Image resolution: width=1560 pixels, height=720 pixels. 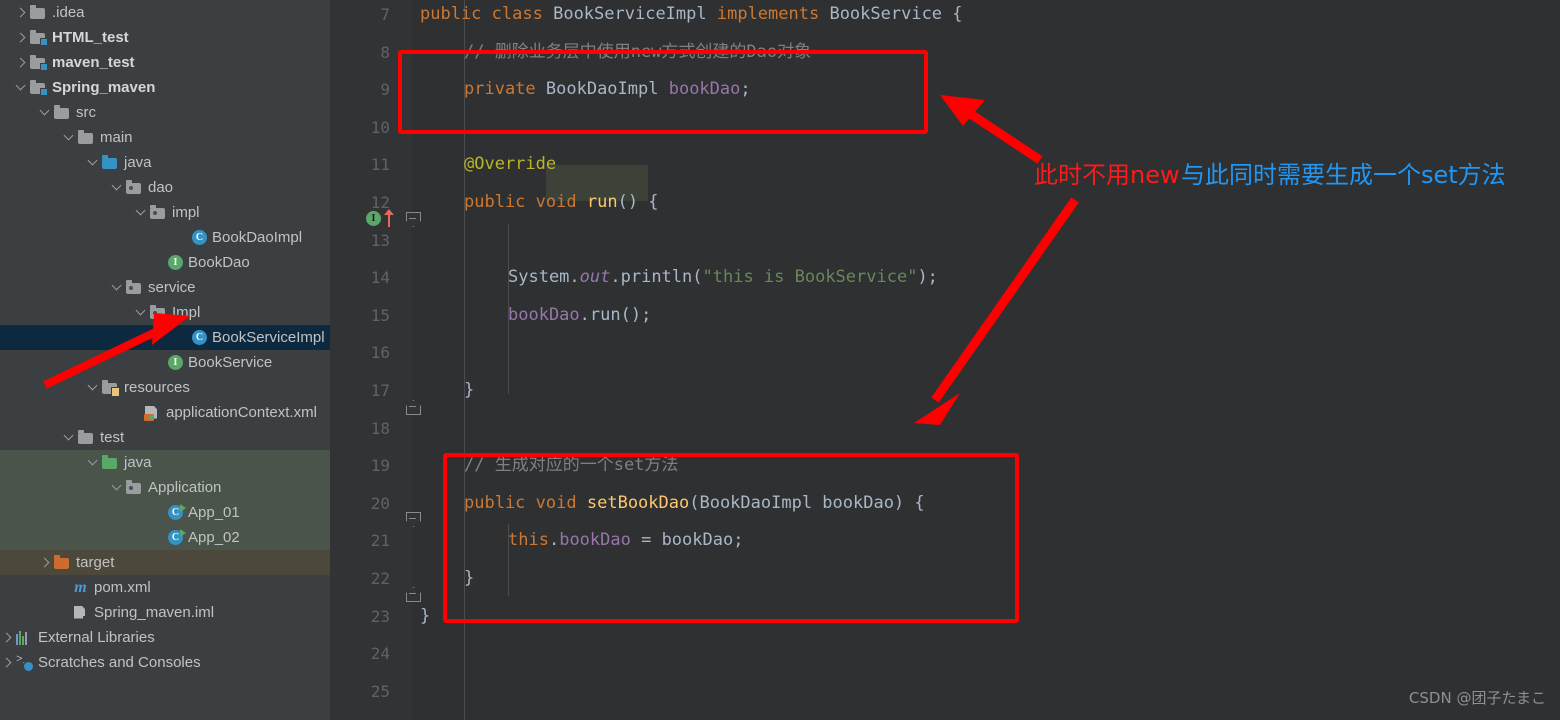 What do you see at coordinates (510, 165) in the screenshot?
I see `code-line: @Override` at bounding box center [510, 165].